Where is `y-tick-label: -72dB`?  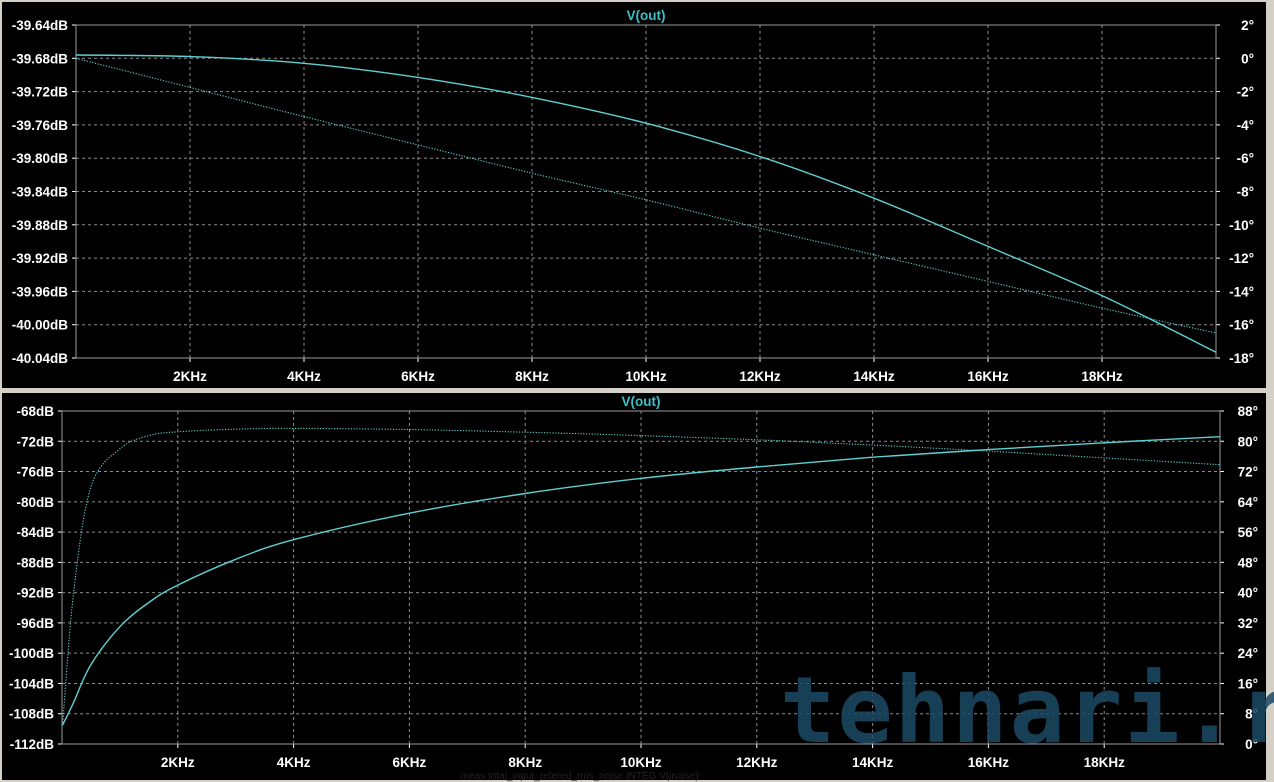 y-tick-label: -72dB is located at coordinates (35, 441).